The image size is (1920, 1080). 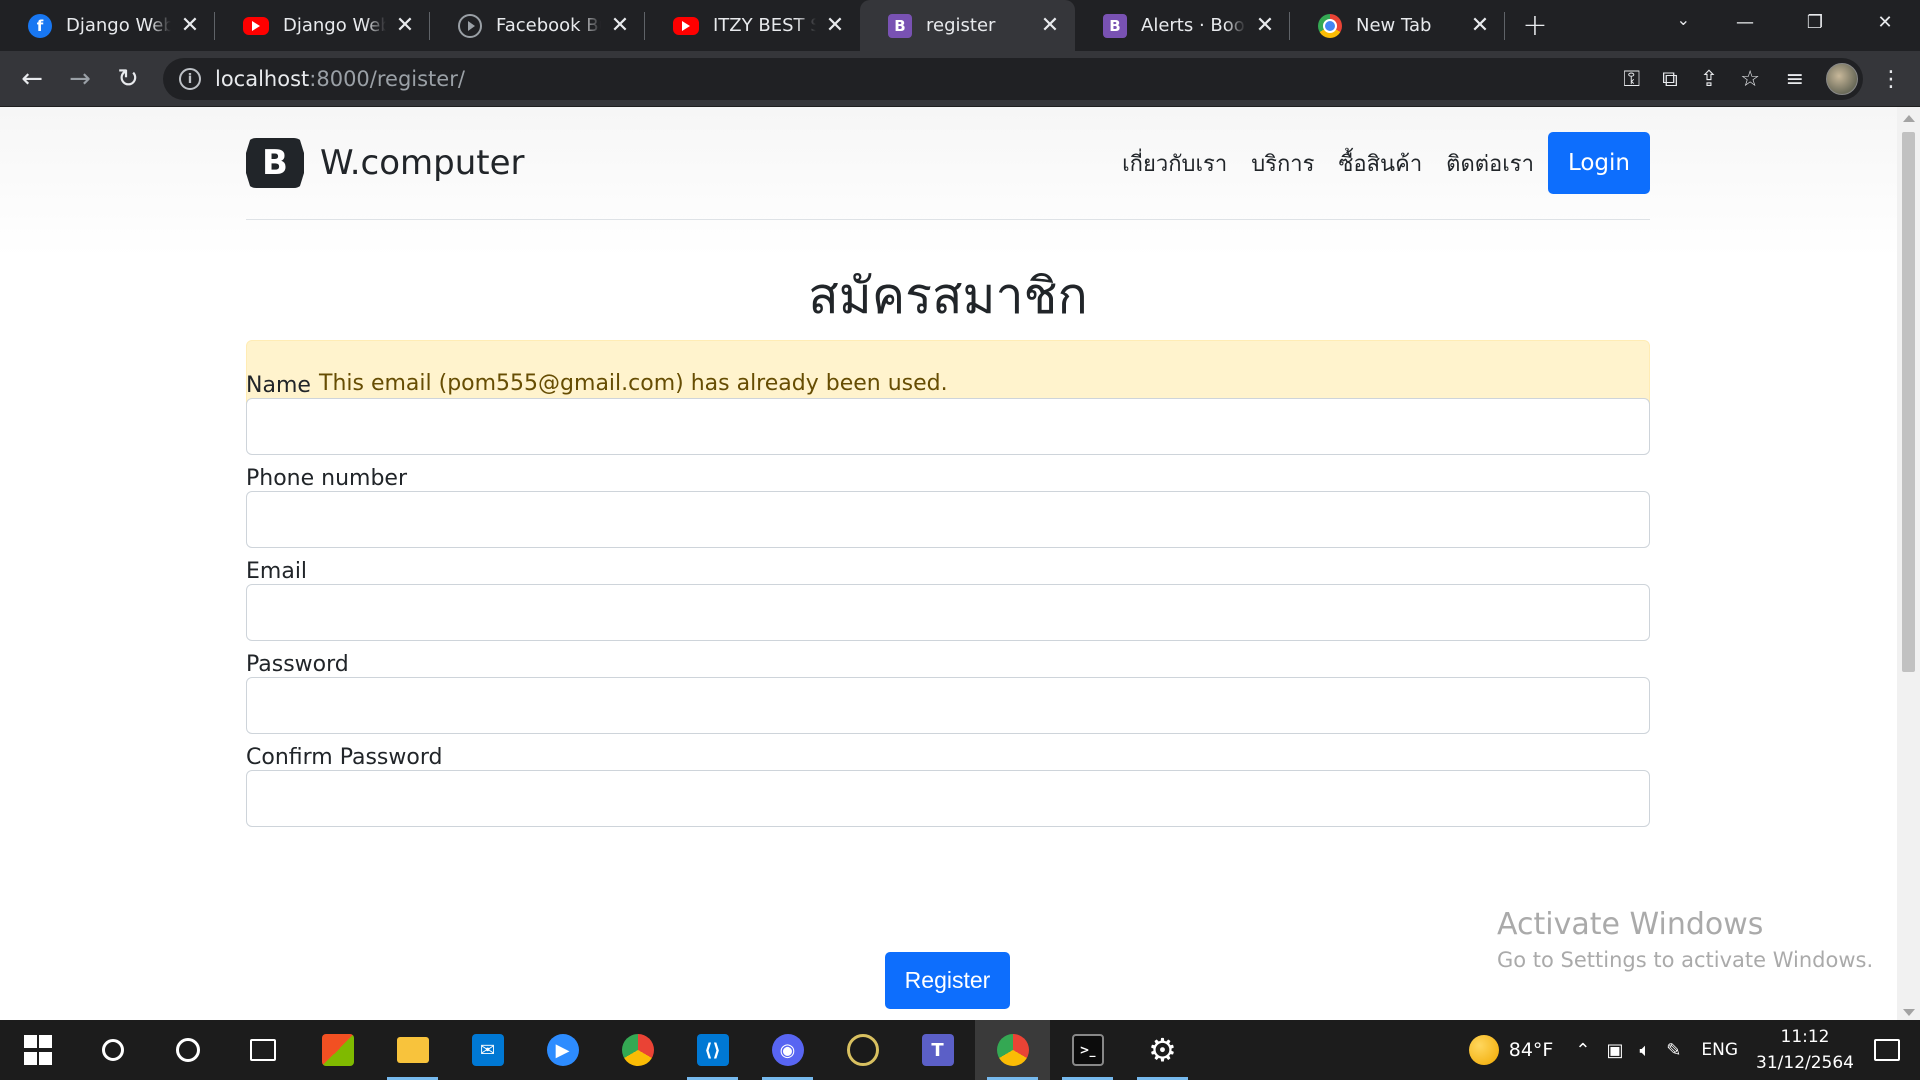 I want to click on microsoft-store-icon, so click(x=337, y=1050).